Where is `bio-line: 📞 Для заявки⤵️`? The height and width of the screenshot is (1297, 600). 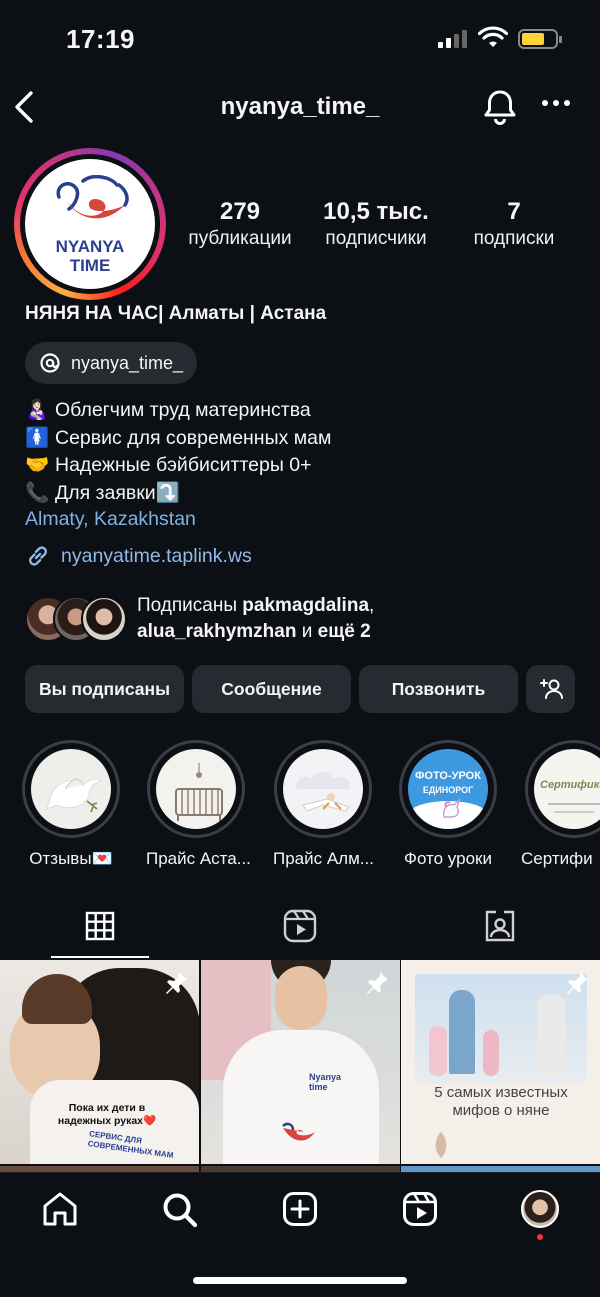
bio-line: 📞 Для заявки⤵️ is located at coordinates (102, 492).